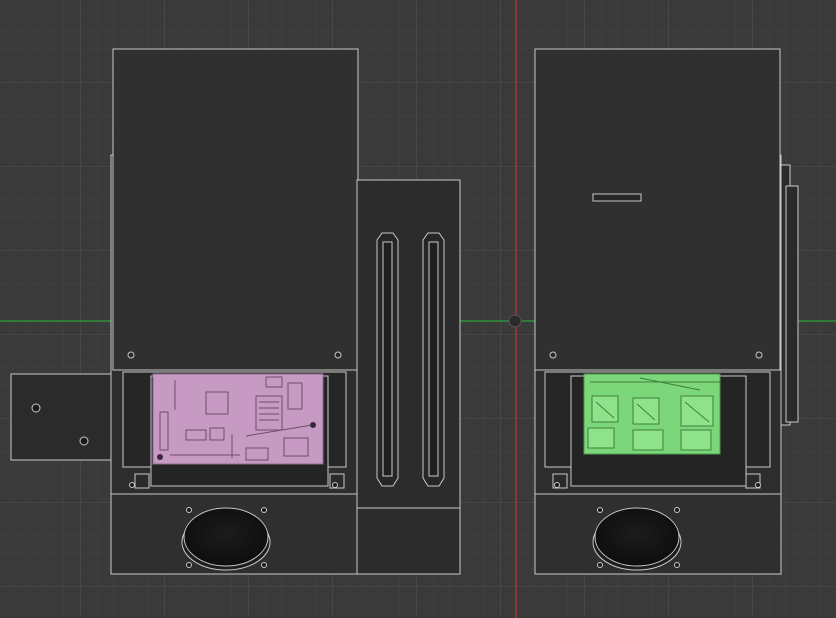 Image resolution: width=836 pixels, height=618 pixels. Describe the element at coordinates (387, 359) in the screenshot. I see `rail-slot-left` at that location.